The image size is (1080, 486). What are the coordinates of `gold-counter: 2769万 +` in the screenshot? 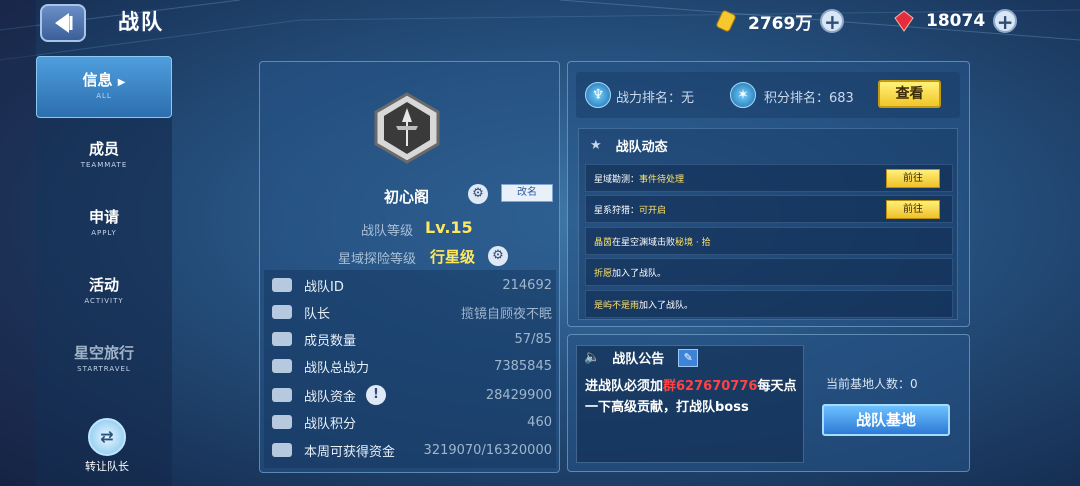 It's located at (779, 21).